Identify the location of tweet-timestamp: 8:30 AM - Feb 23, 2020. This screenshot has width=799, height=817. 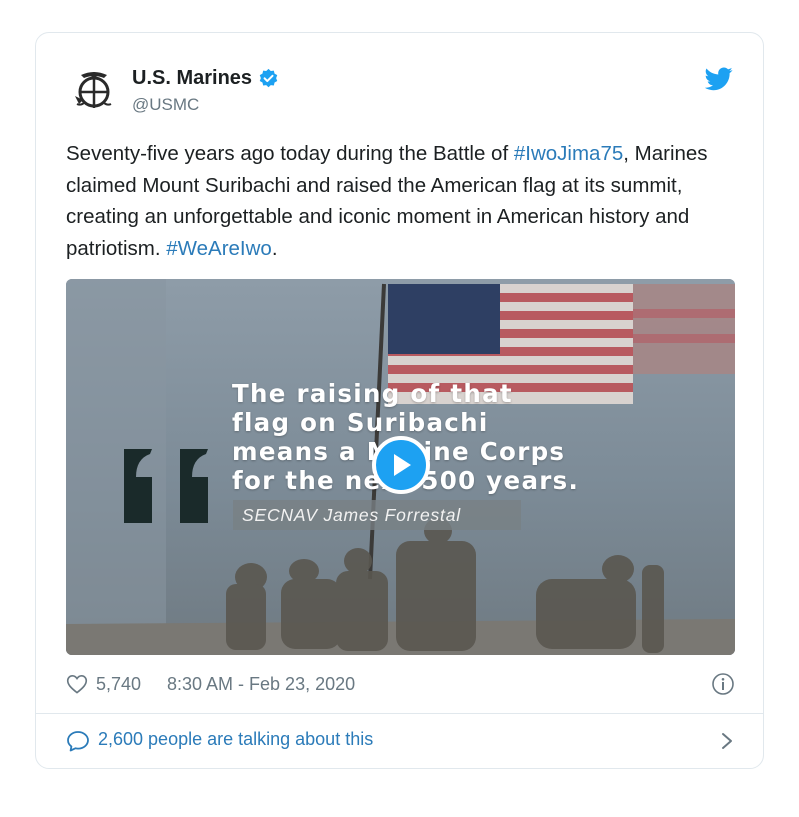
(261, 684).